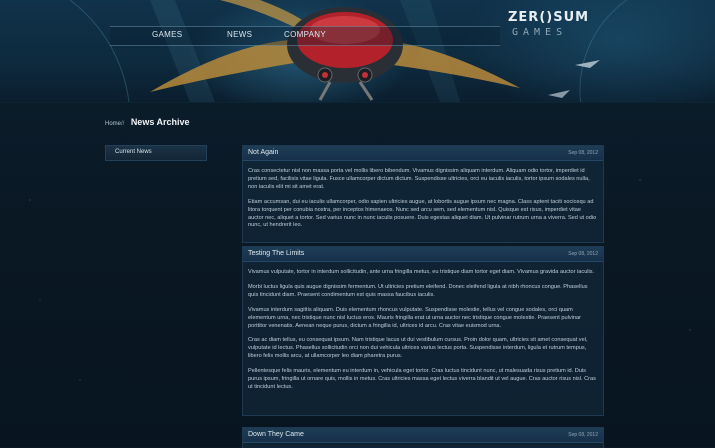 This screenshot has height=448, width=715. I want to click on breadcrumb-home: Home, so click(113, 124).